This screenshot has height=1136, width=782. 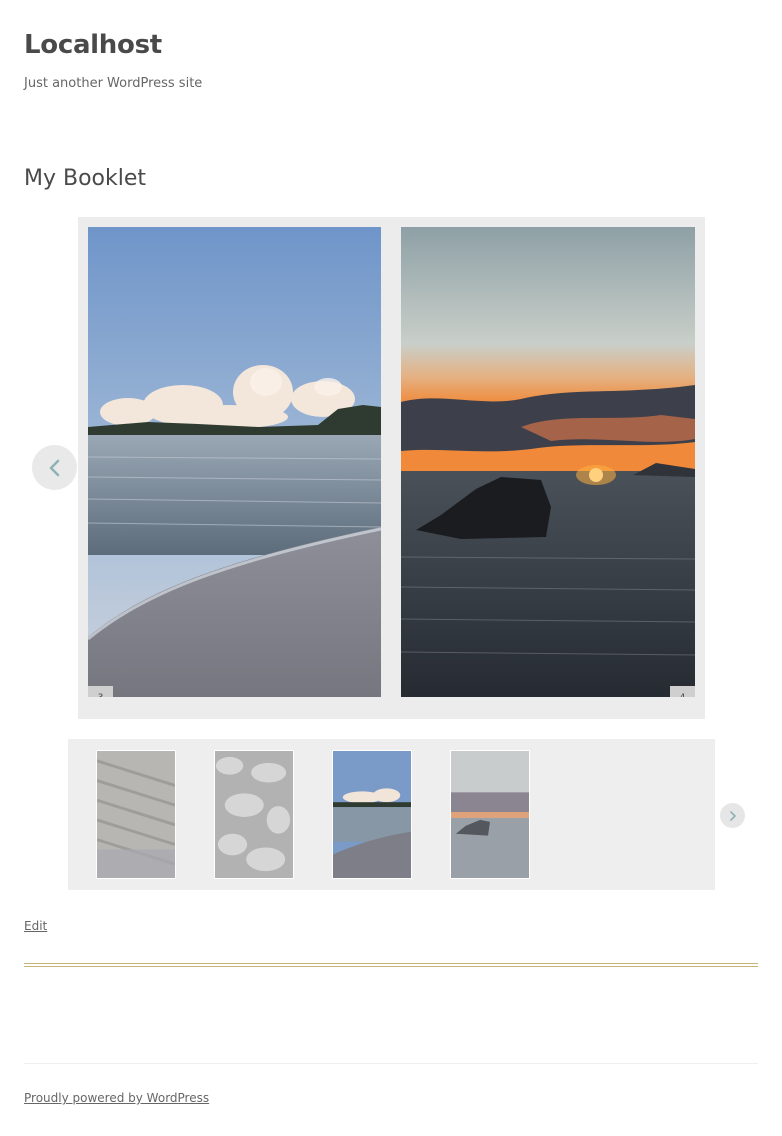 I want to click on thumbnail-strip, so click(x=391, y=814).